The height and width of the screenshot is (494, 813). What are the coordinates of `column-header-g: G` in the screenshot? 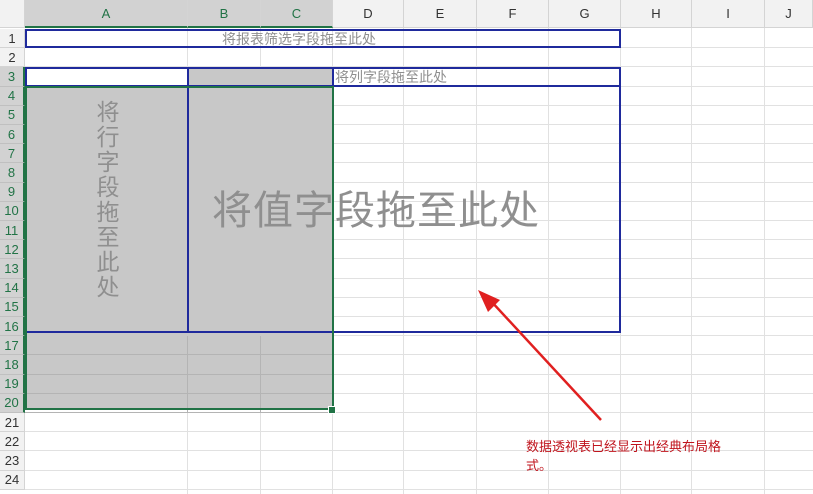 It's located at (585, 14).